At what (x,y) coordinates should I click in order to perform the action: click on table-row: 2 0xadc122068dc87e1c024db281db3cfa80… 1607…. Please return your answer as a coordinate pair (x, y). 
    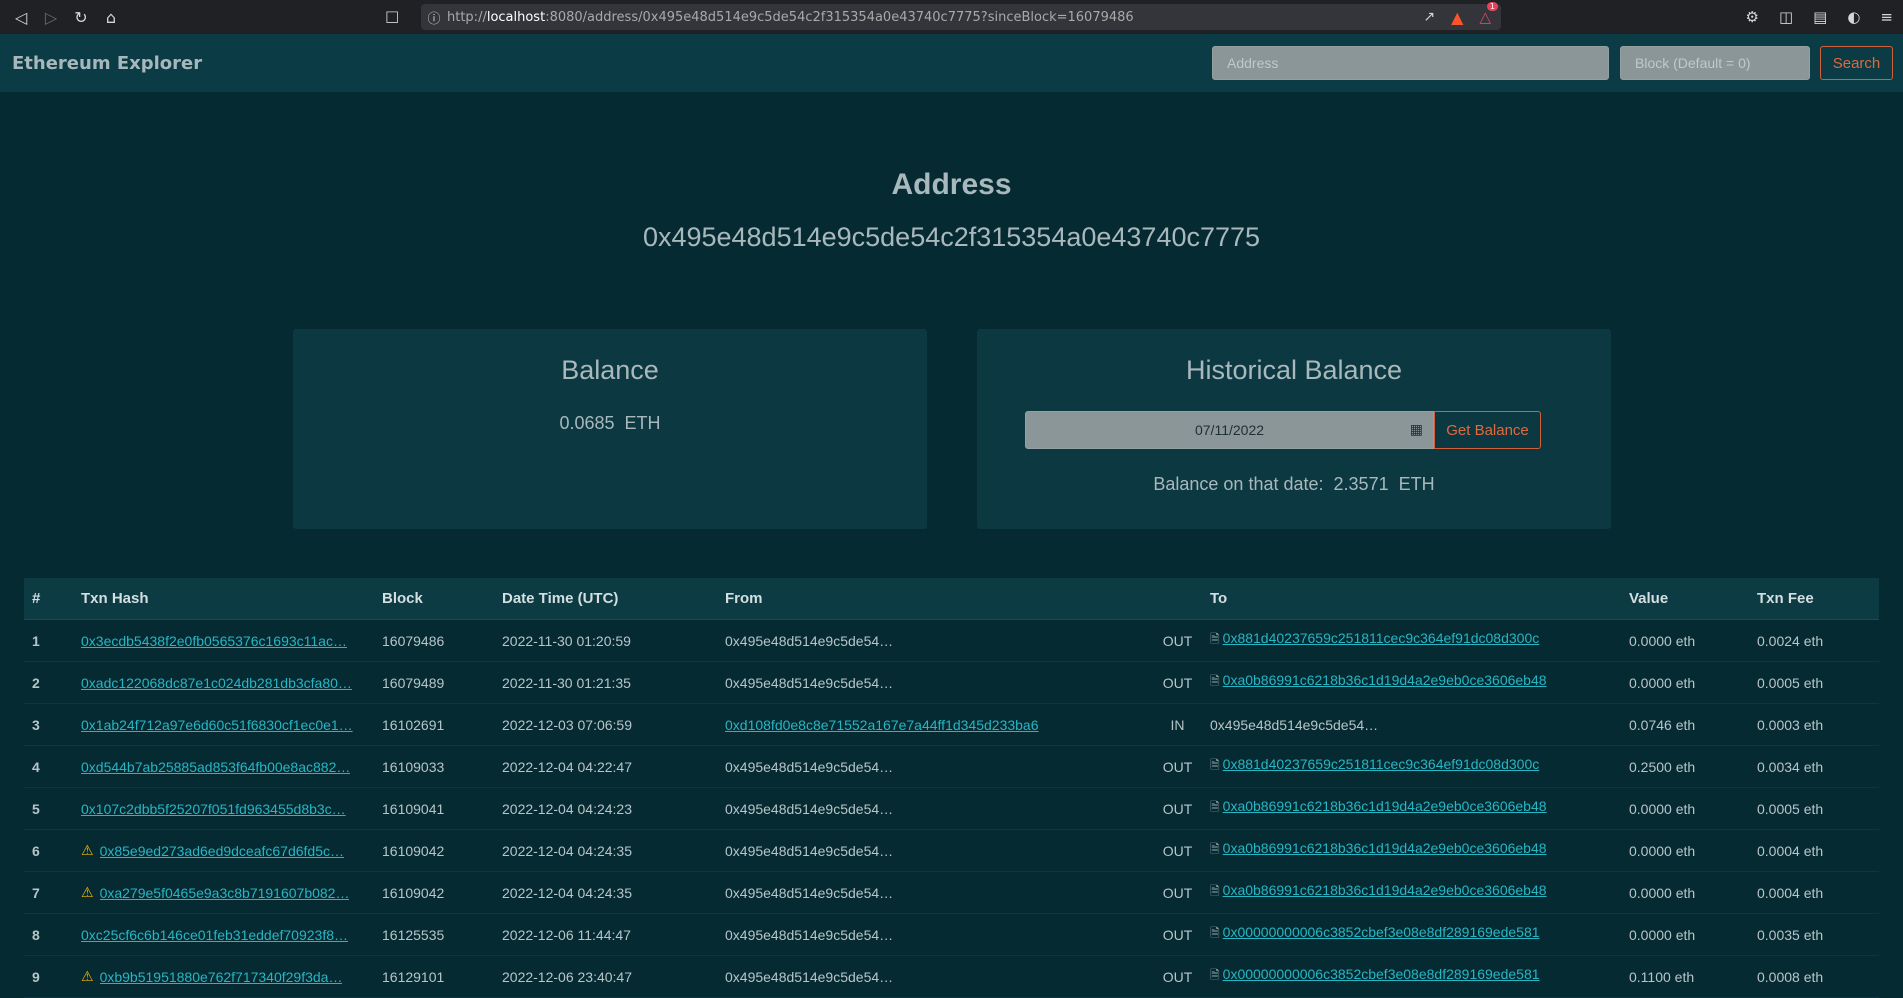
    Looking at the image, I should click on (951, 683).